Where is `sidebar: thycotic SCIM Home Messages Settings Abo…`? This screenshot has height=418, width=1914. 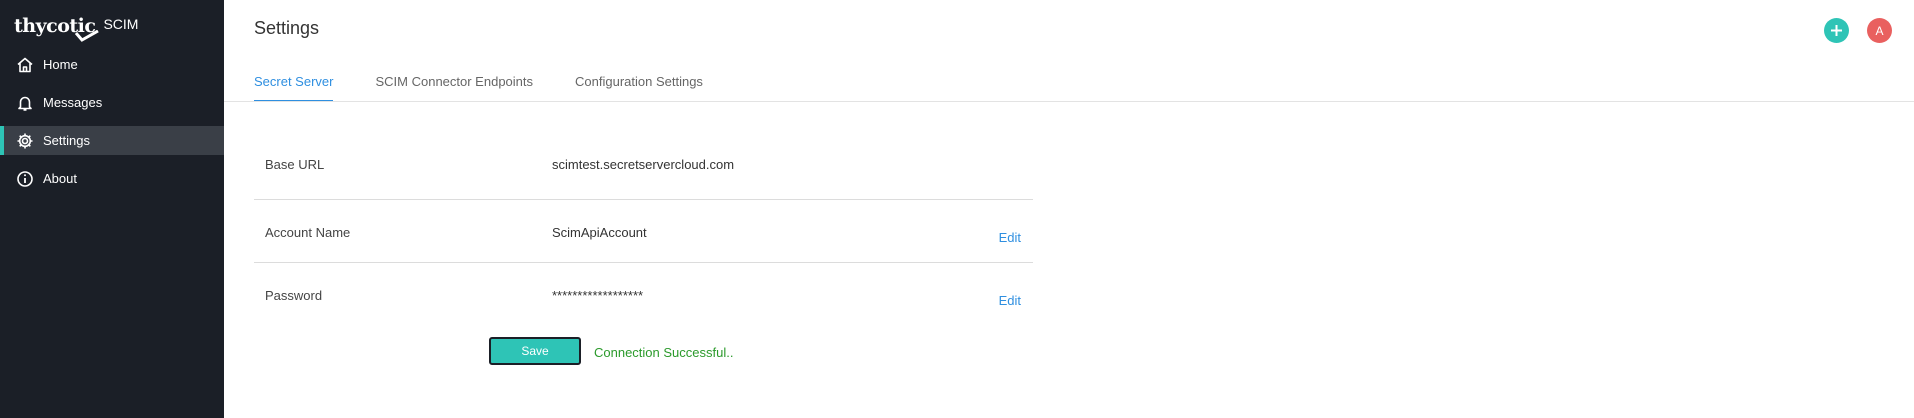 sidebar: thycotic SCIM Home Messages Settings Abo… is located at coordinates (112, 209).